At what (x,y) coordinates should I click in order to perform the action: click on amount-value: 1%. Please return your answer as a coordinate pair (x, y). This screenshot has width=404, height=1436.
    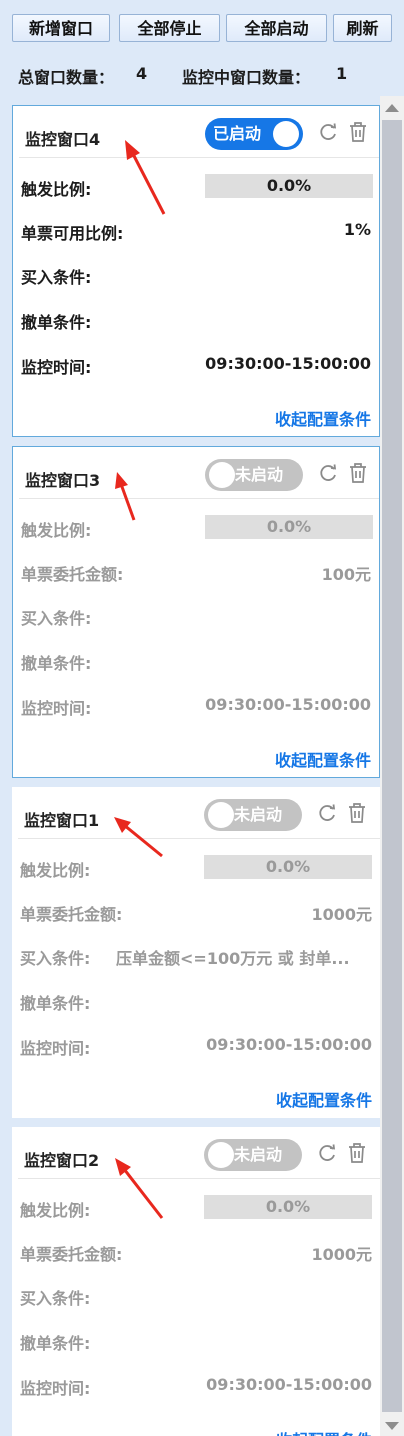
    Looking at the image, I should click on (357, 229).